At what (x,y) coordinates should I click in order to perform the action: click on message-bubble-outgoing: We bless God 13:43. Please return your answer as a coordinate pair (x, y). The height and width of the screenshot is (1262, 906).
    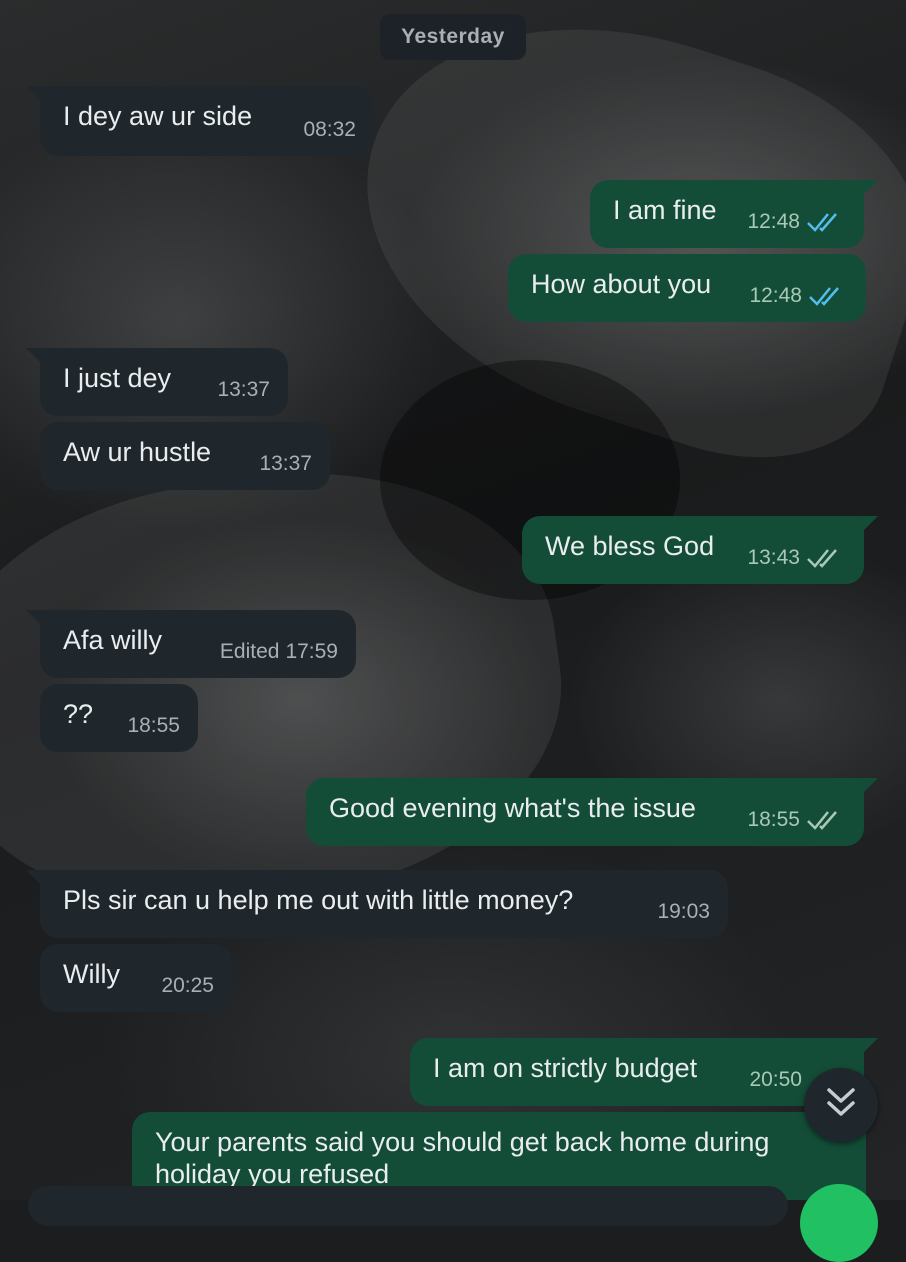
    Looking at the image, I should click on (700, 550).